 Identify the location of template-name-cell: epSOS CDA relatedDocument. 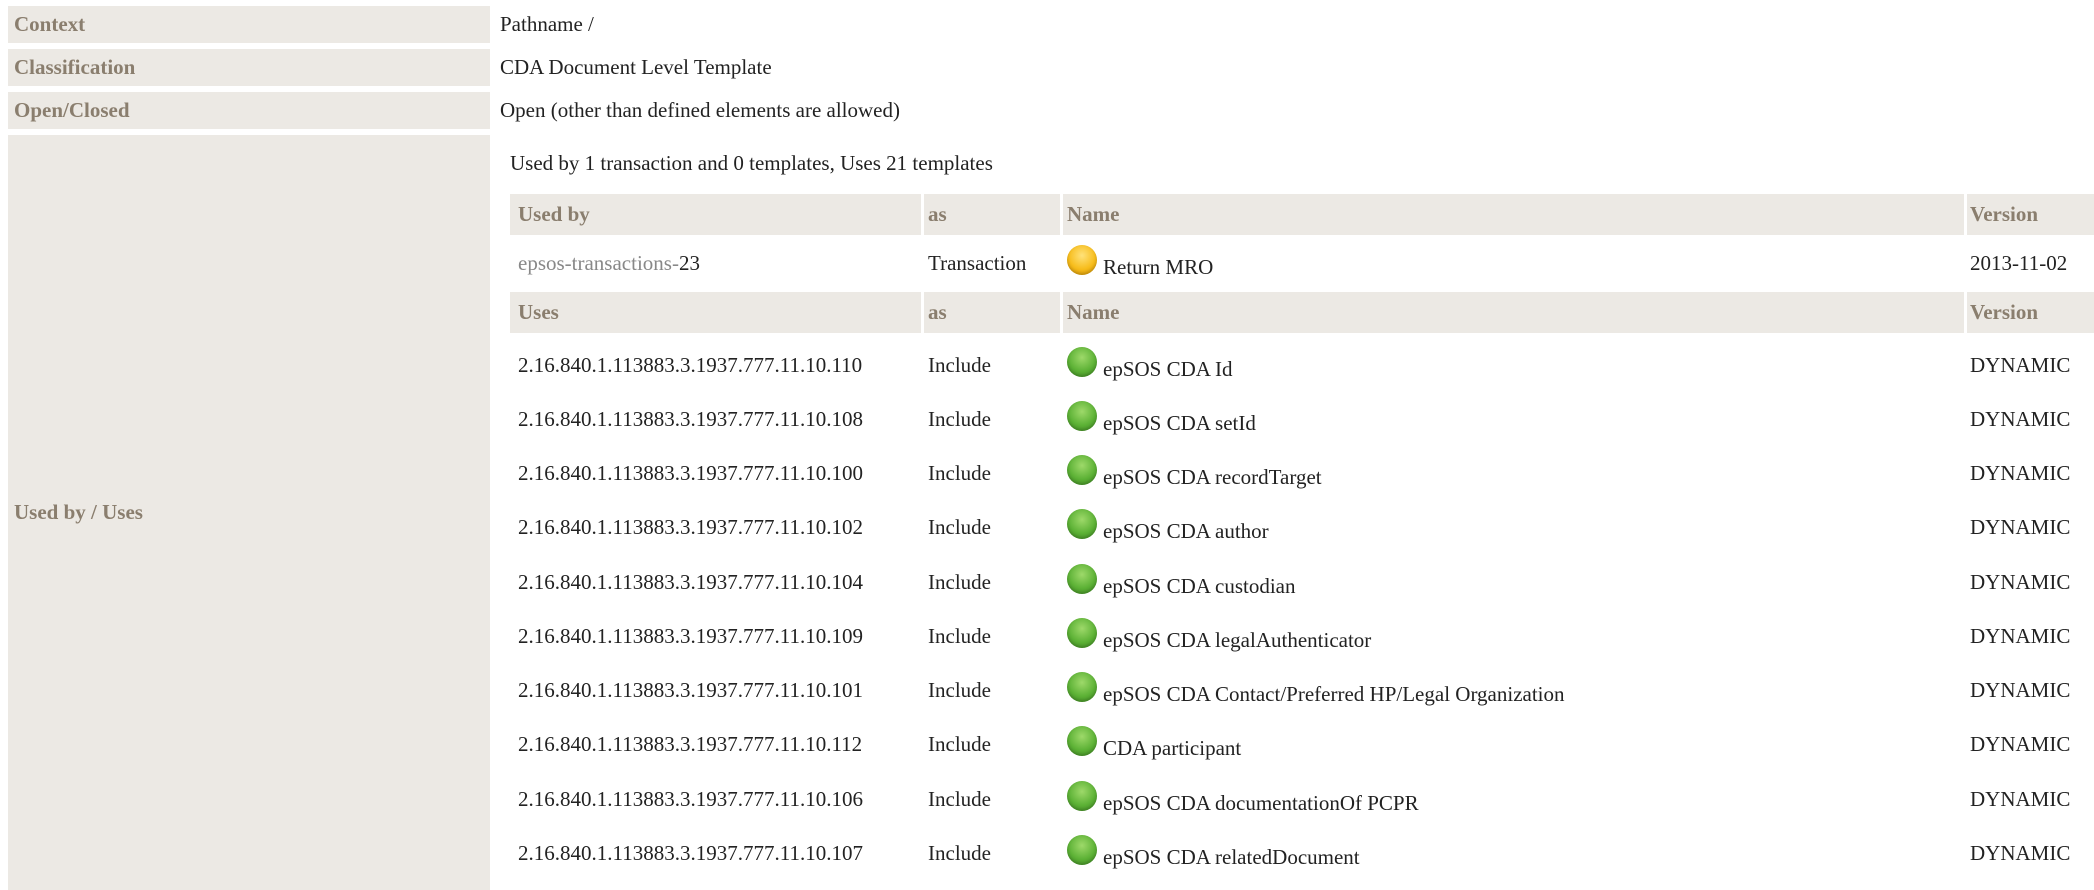
(1213, 853).